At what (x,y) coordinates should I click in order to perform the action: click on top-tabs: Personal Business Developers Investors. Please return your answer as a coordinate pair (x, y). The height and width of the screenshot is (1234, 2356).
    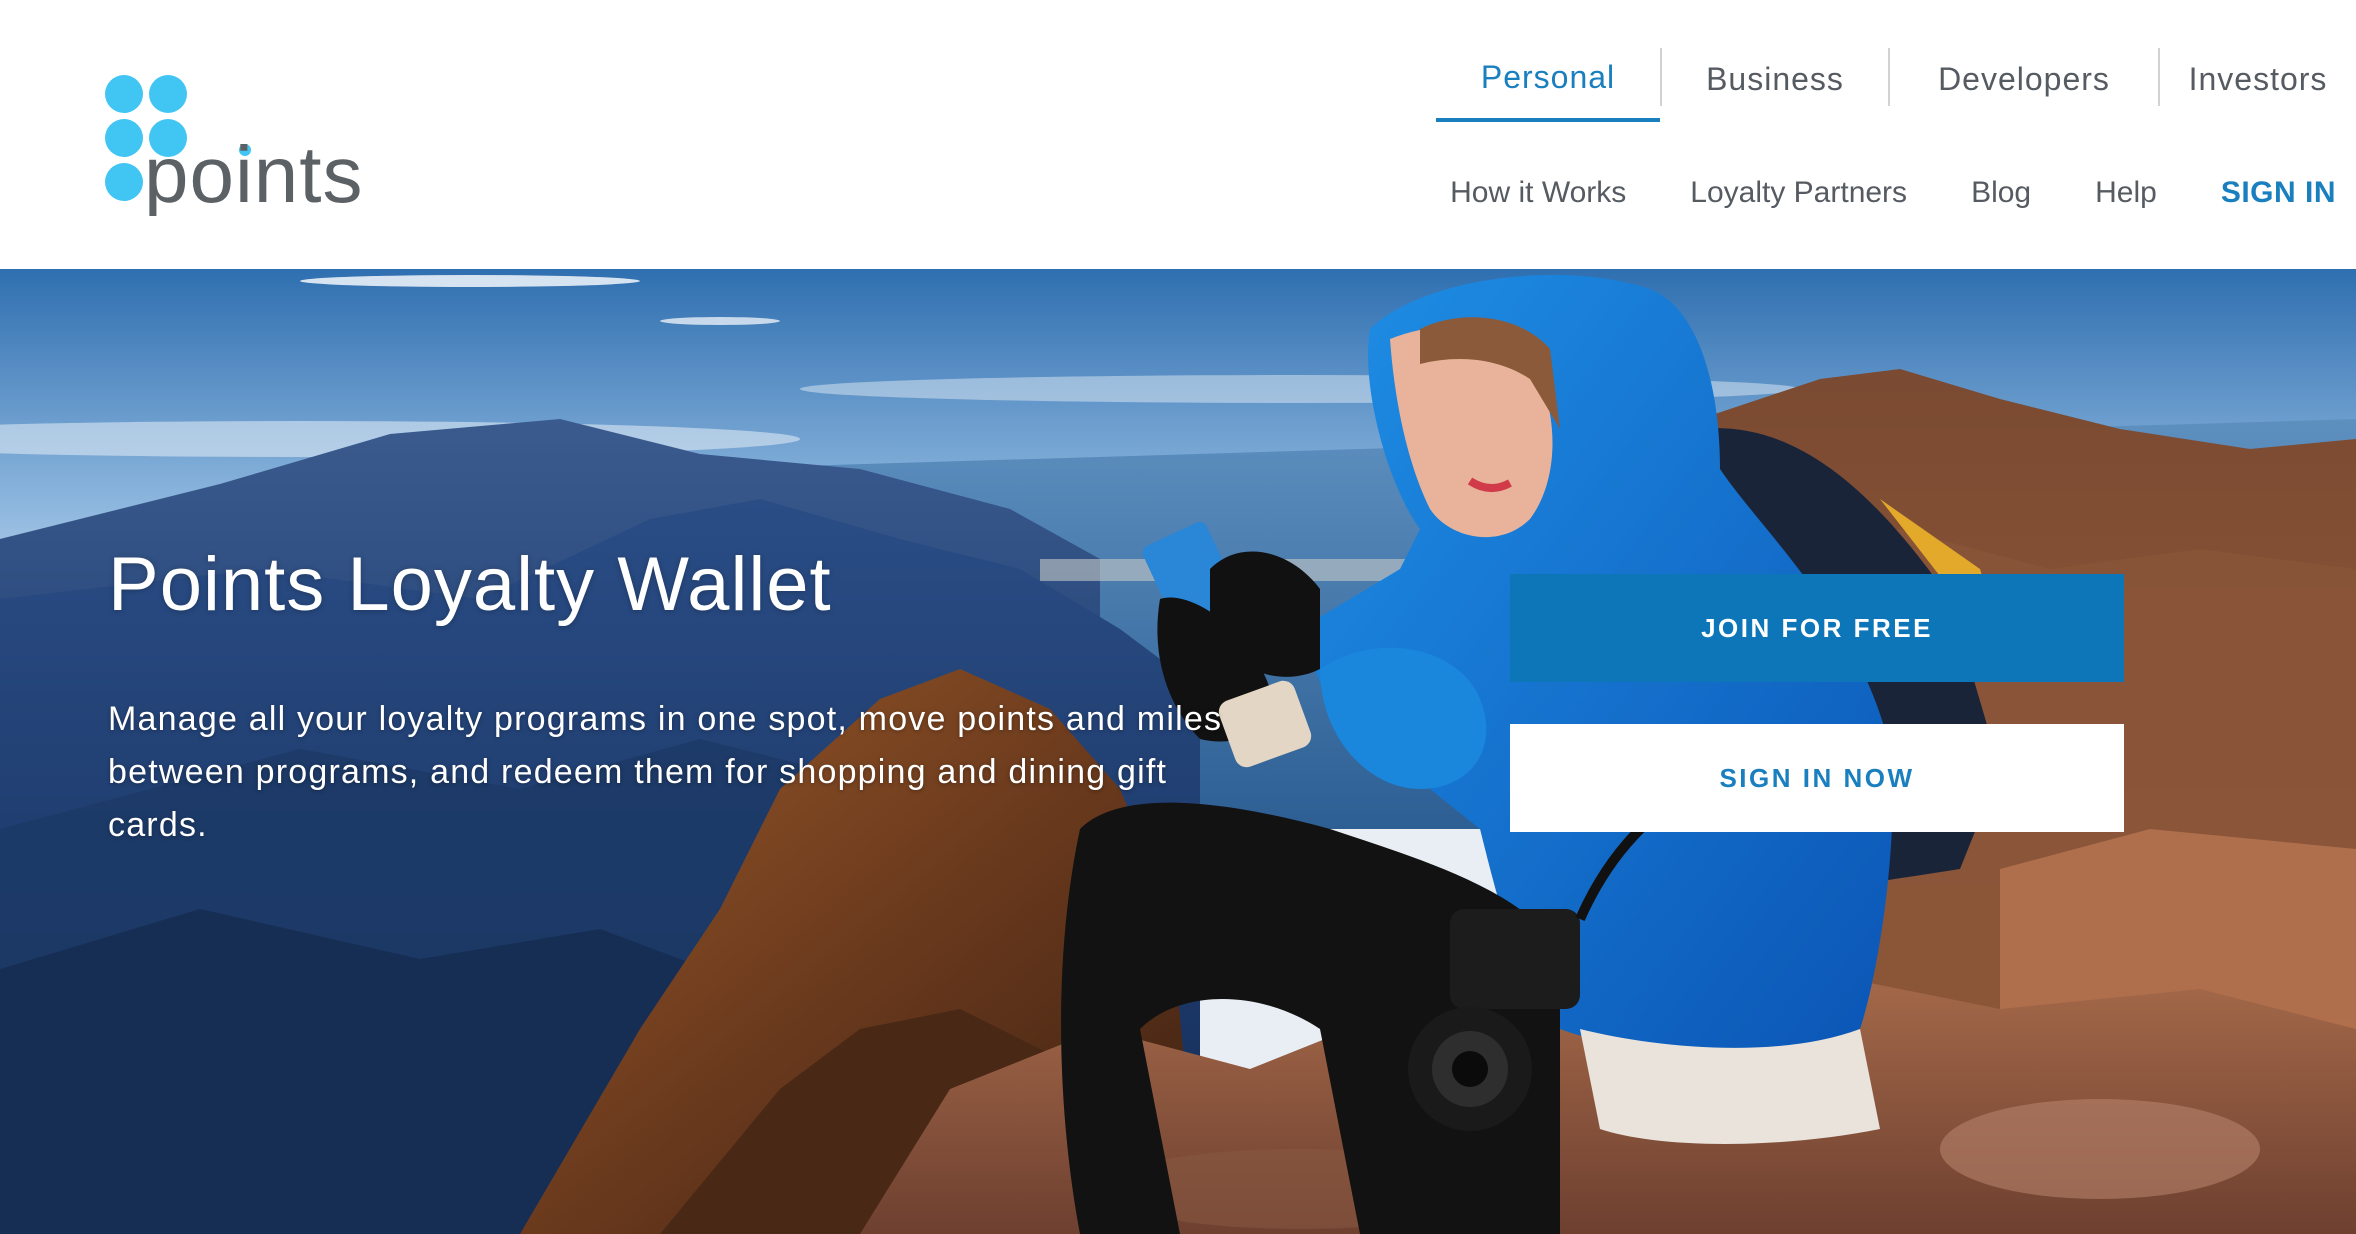
    Looking at the image, I should click on (1896, 79).